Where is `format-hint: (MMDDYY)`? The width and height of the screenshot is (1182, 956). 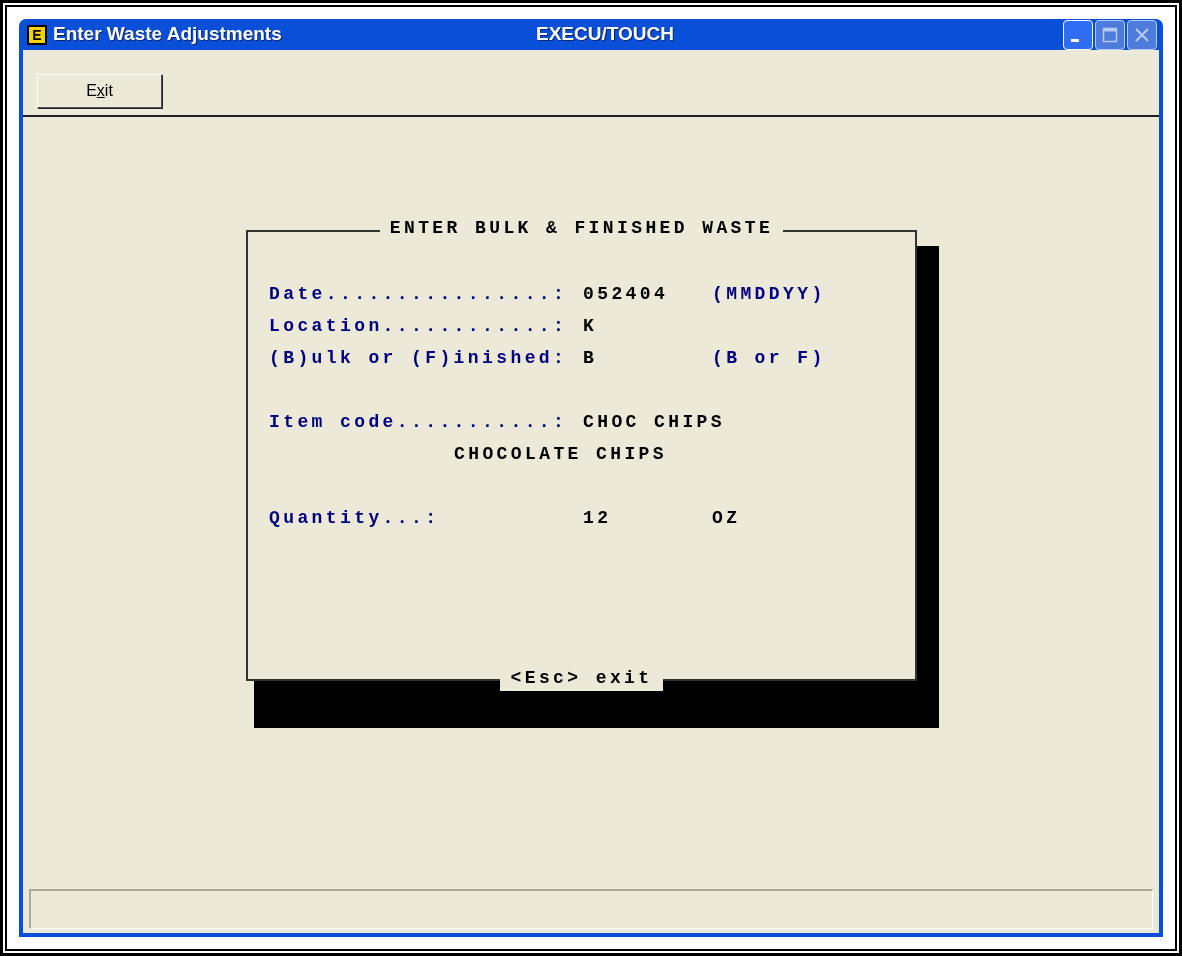 format-hint: (MMDDYY) is located at coordinates (769, 294).